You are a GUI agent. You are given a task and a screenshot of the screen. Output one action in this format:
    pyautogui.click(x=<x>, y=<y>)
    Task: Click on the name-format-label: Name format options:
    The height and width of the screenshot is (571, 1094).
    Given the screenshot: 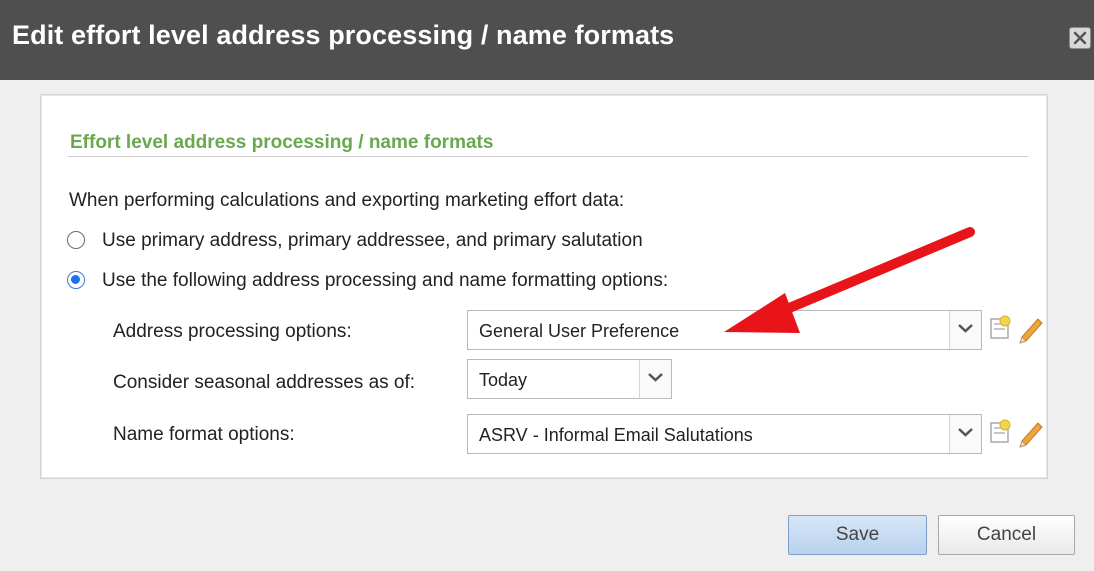 What is the action you would take?
    pyautogui.click(x=204, y=434)
    